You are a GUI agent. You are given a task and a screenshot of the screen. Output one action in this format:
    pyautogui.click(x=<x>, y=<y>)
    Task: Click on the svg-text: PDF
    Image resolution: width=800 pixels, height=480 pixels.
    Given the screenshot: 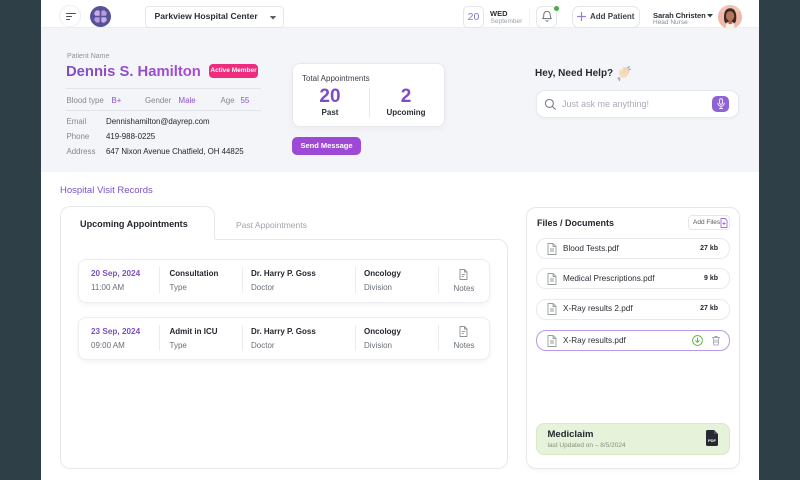 What is the action you would take?
    pyautogui.click(x=712, y=440)
    